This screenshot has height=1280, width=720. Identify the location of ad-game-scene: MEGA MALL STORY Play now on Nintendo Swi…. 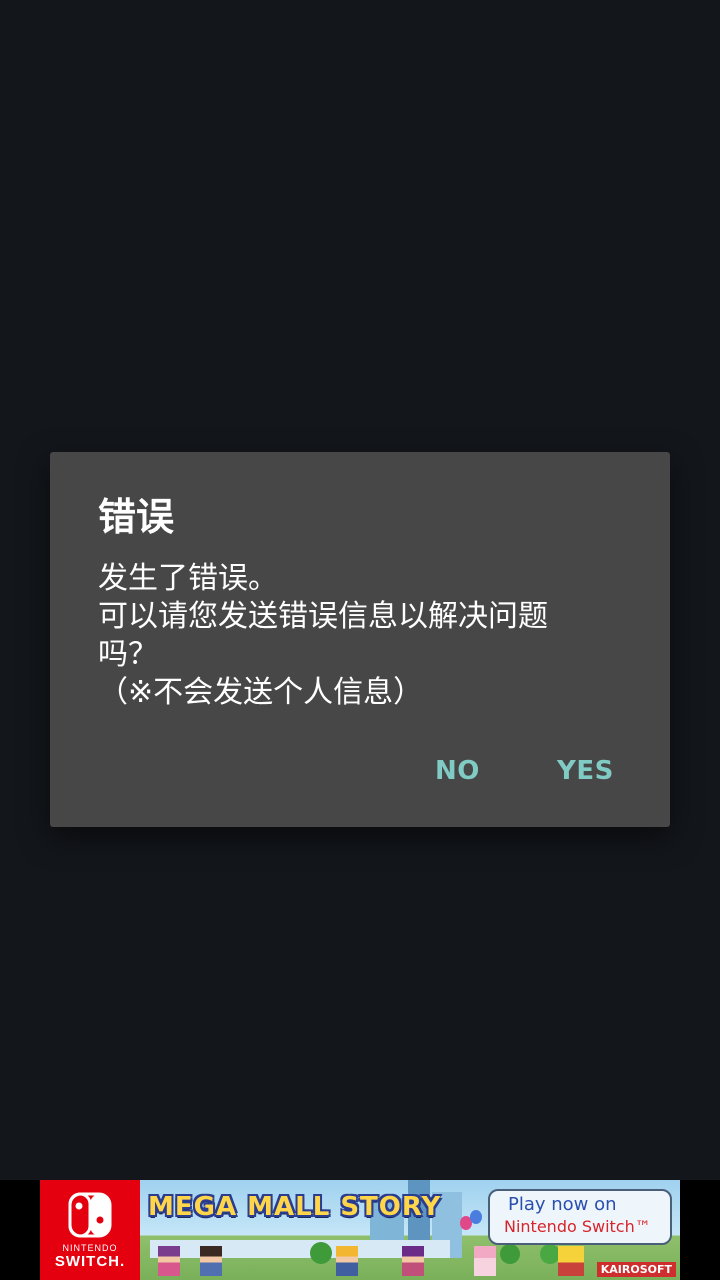
(410, 1230).